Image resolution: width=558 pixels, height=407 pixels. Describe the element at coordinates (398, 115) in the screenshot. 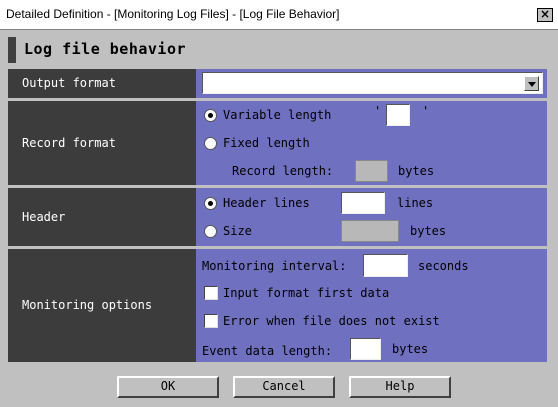

I see `delimiter-input` at that location.